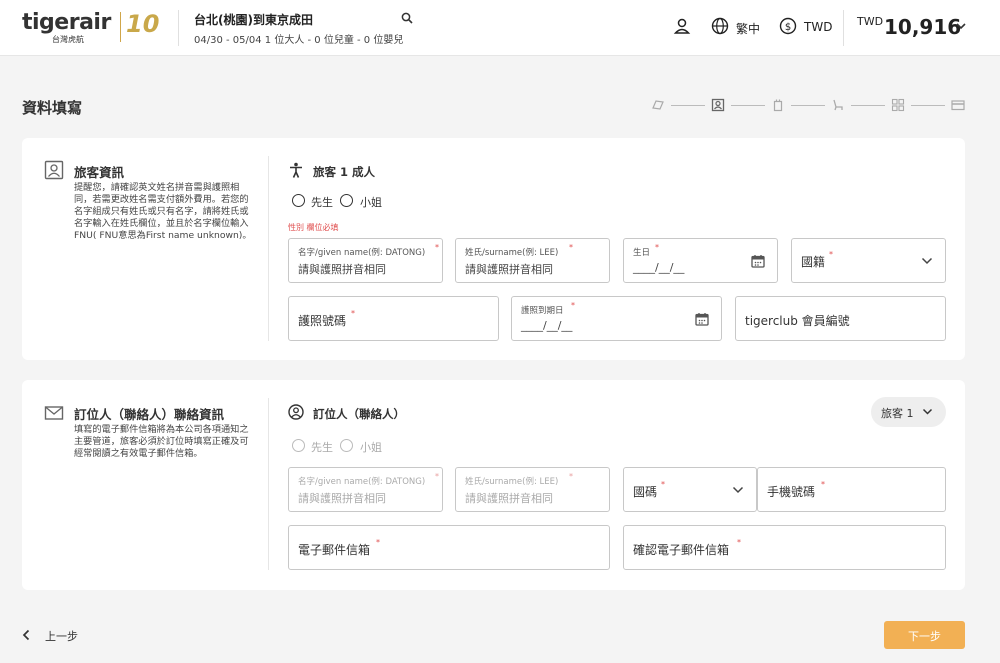 The image size is (1000, 663). I want to click on contact-given-name-field: 名字/given name(例: DATONG) * 請與護照拼音相同, so click(365, 489).